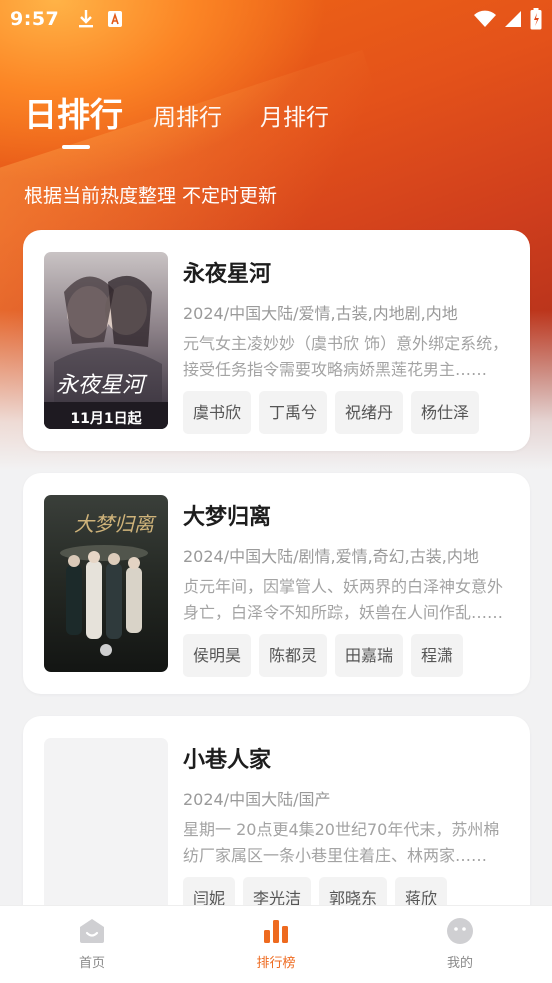  Describe the element at coordinates (485, 18) in the screenshot. I see `wifi-icon` at that location.